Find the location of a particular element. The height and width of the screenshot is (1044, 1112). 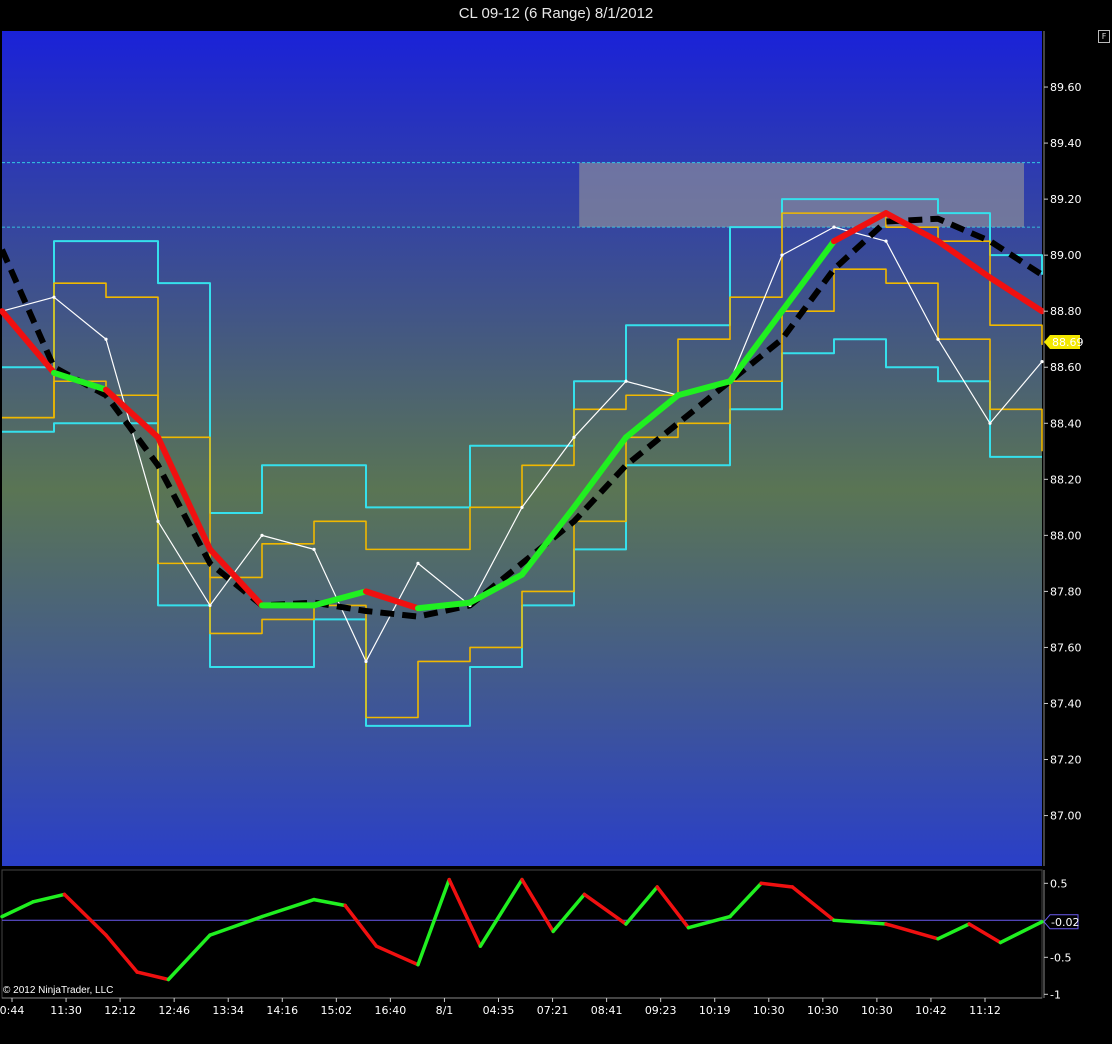

x-tick-label: 10:42 is located at coordinates (931, 1010).